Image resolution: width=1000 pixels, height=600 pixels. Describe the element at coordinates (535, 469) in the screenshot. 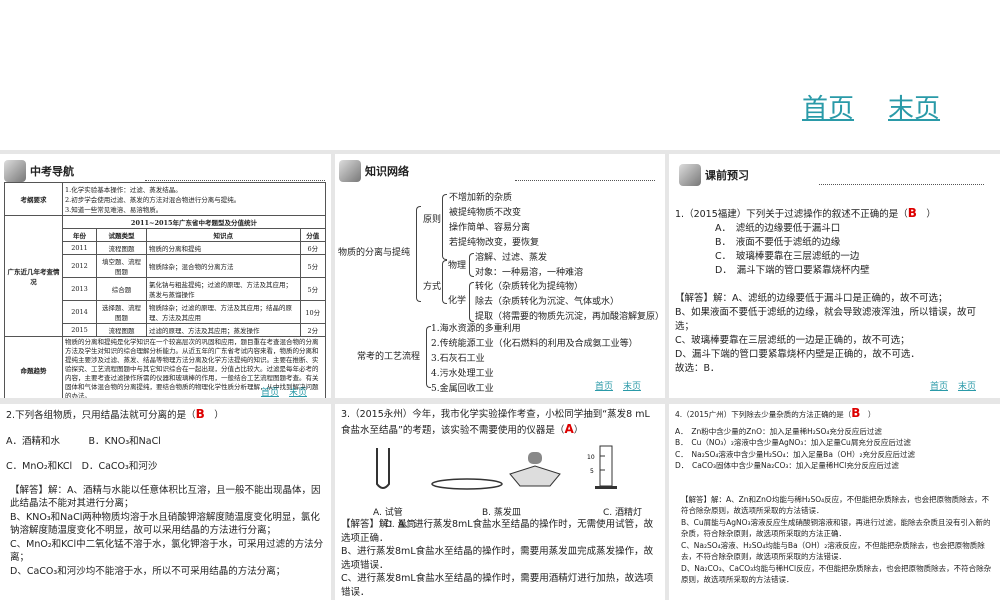

I see `alcohol-lamp-icon` at that location.